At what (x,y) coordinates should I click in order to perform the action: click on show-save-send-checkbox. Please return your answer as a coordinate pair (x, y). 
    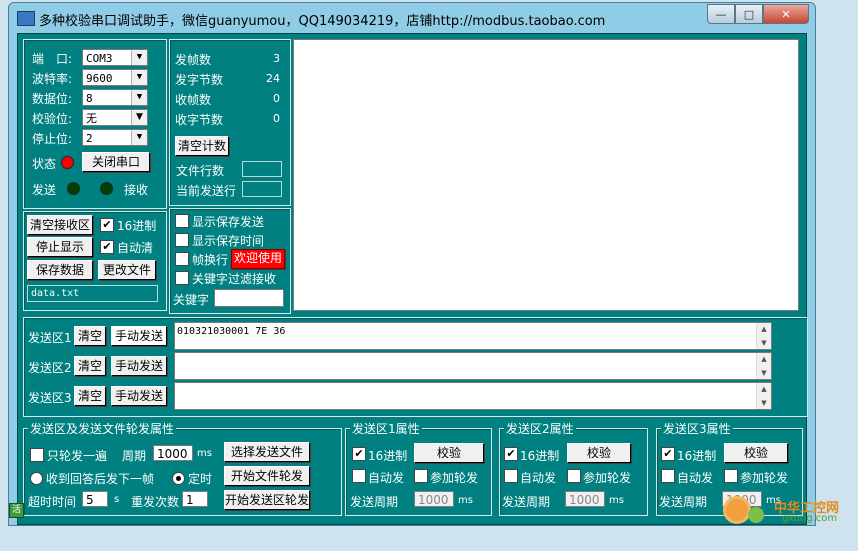
    Looking at the image, I should click on (182, 221).